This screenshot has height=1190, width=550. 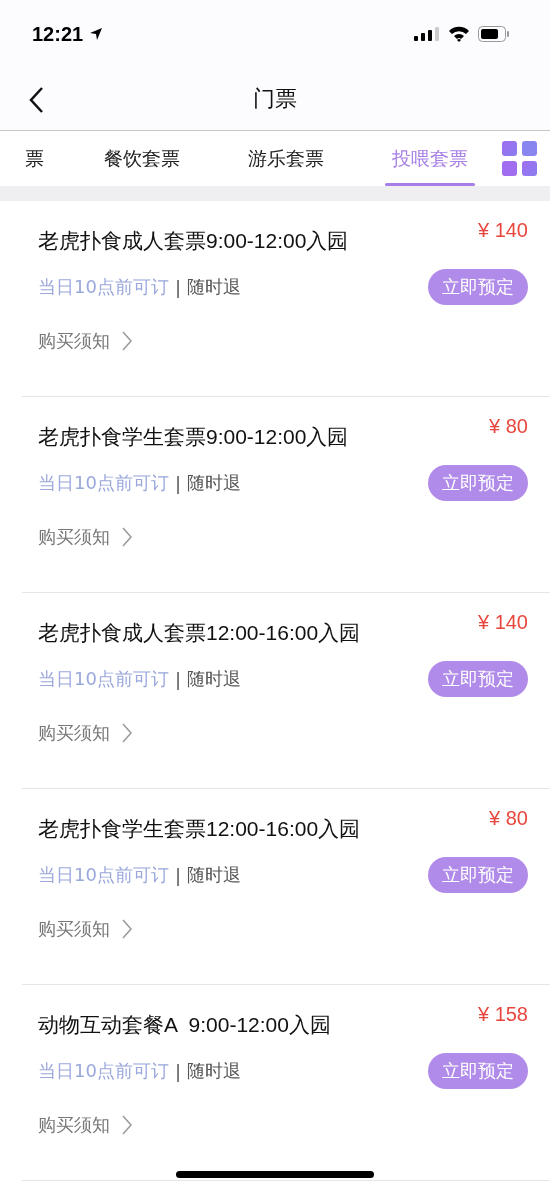 I want to click on ticket-title: 老虎扑食学生套票12:00-16:00入园, so click(x=199, y=829).